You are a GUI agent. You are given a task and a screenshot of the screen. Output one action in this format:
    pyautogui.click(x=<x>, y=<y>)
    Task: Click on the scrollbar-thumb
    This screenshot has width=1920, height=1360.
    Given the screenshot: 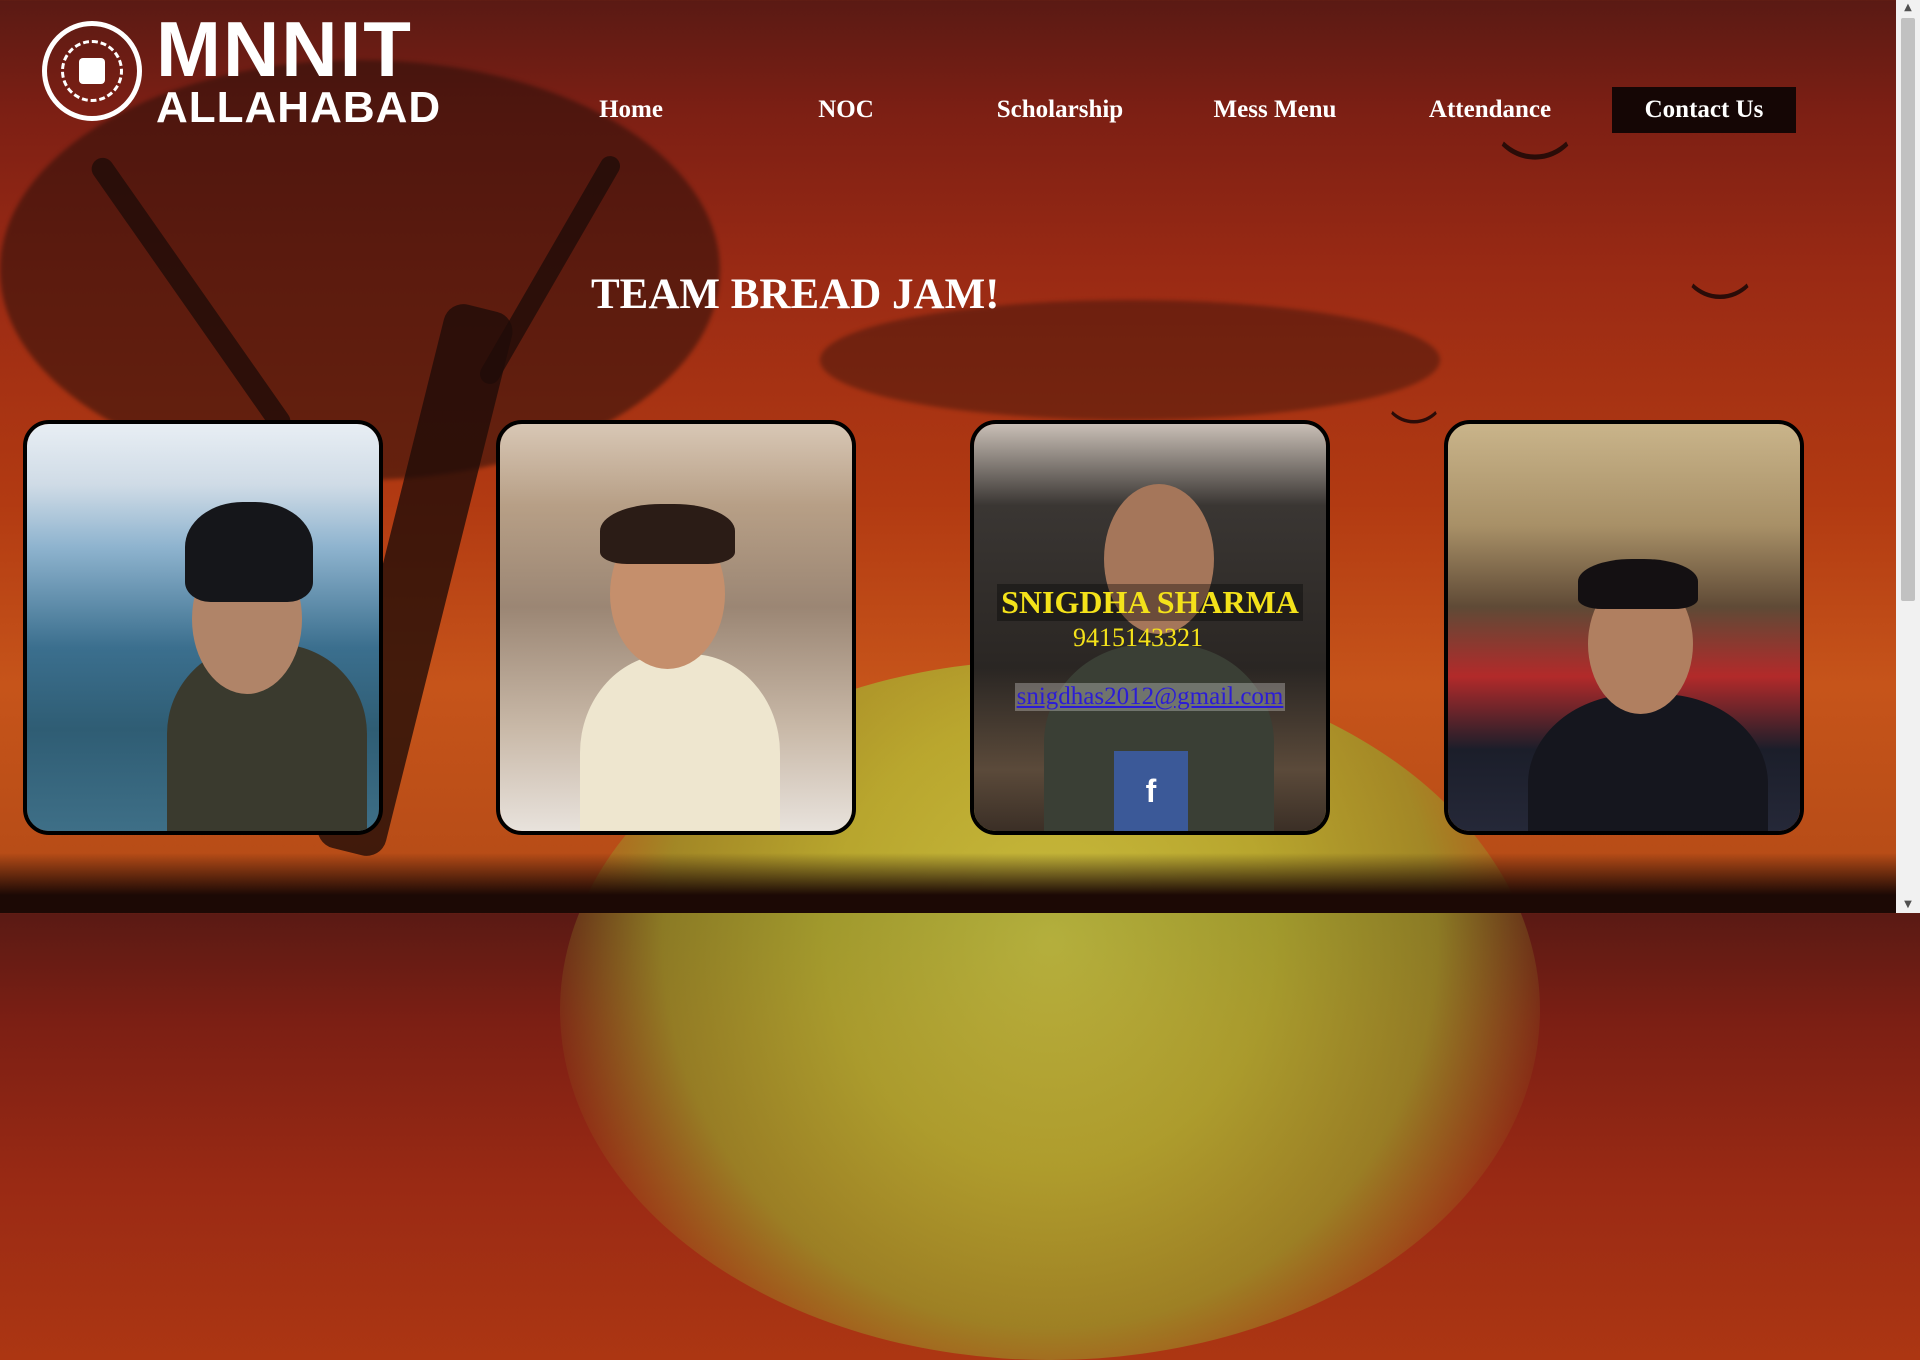 What is the action you would take?
    pyautogui.click(x=1908, y=309)
    